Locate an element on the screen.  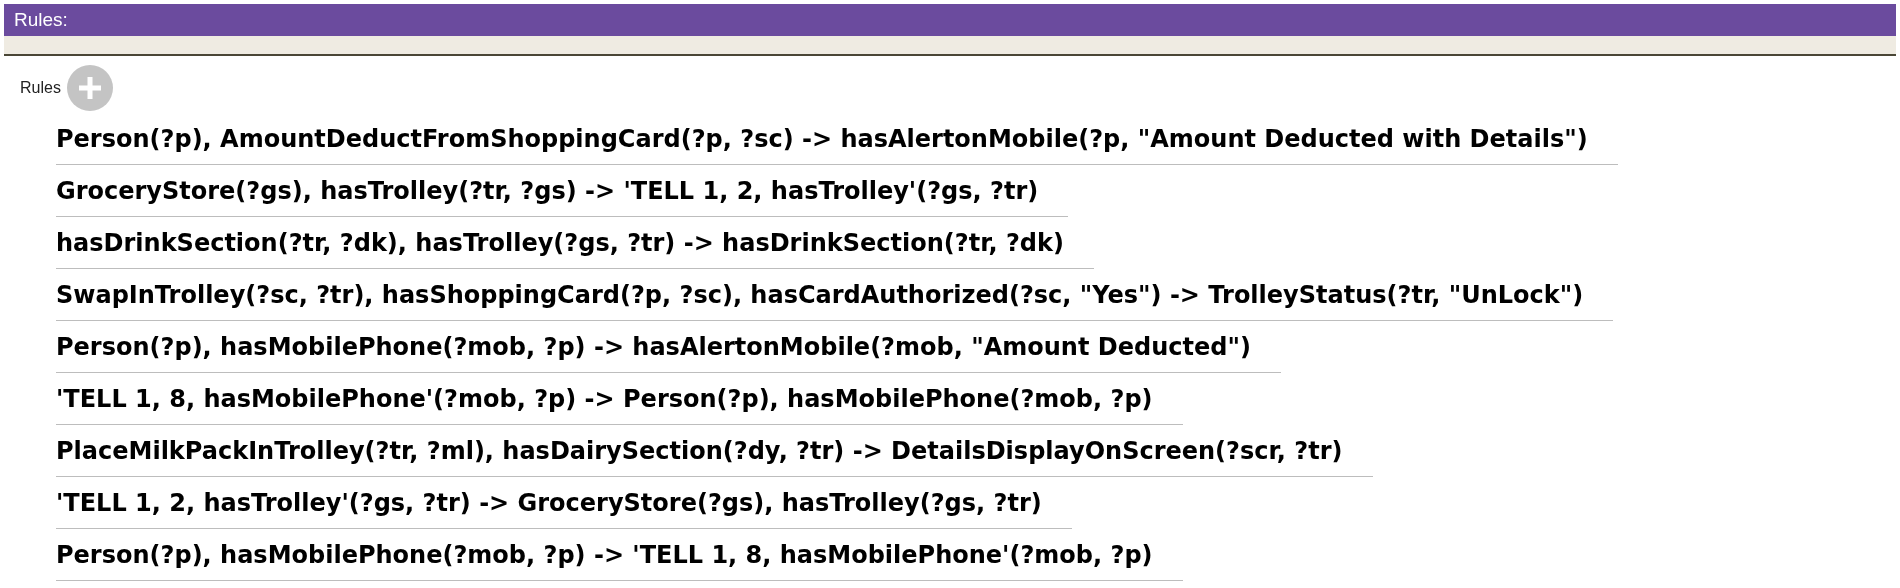
rule-text: Person(?p), hasMobilePhone(?mob, ?p) -> 'TELL 1, 8, hasMobilePhone'(?mob, ?p) is located at coordinates (604, 555).